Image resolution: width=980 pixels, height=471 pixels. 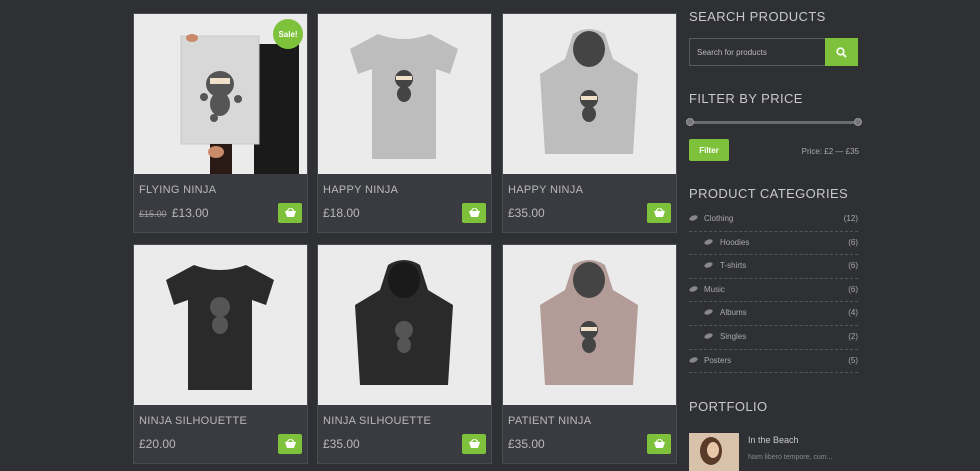 I want to click on search-icon, so click(x=841, y=52).